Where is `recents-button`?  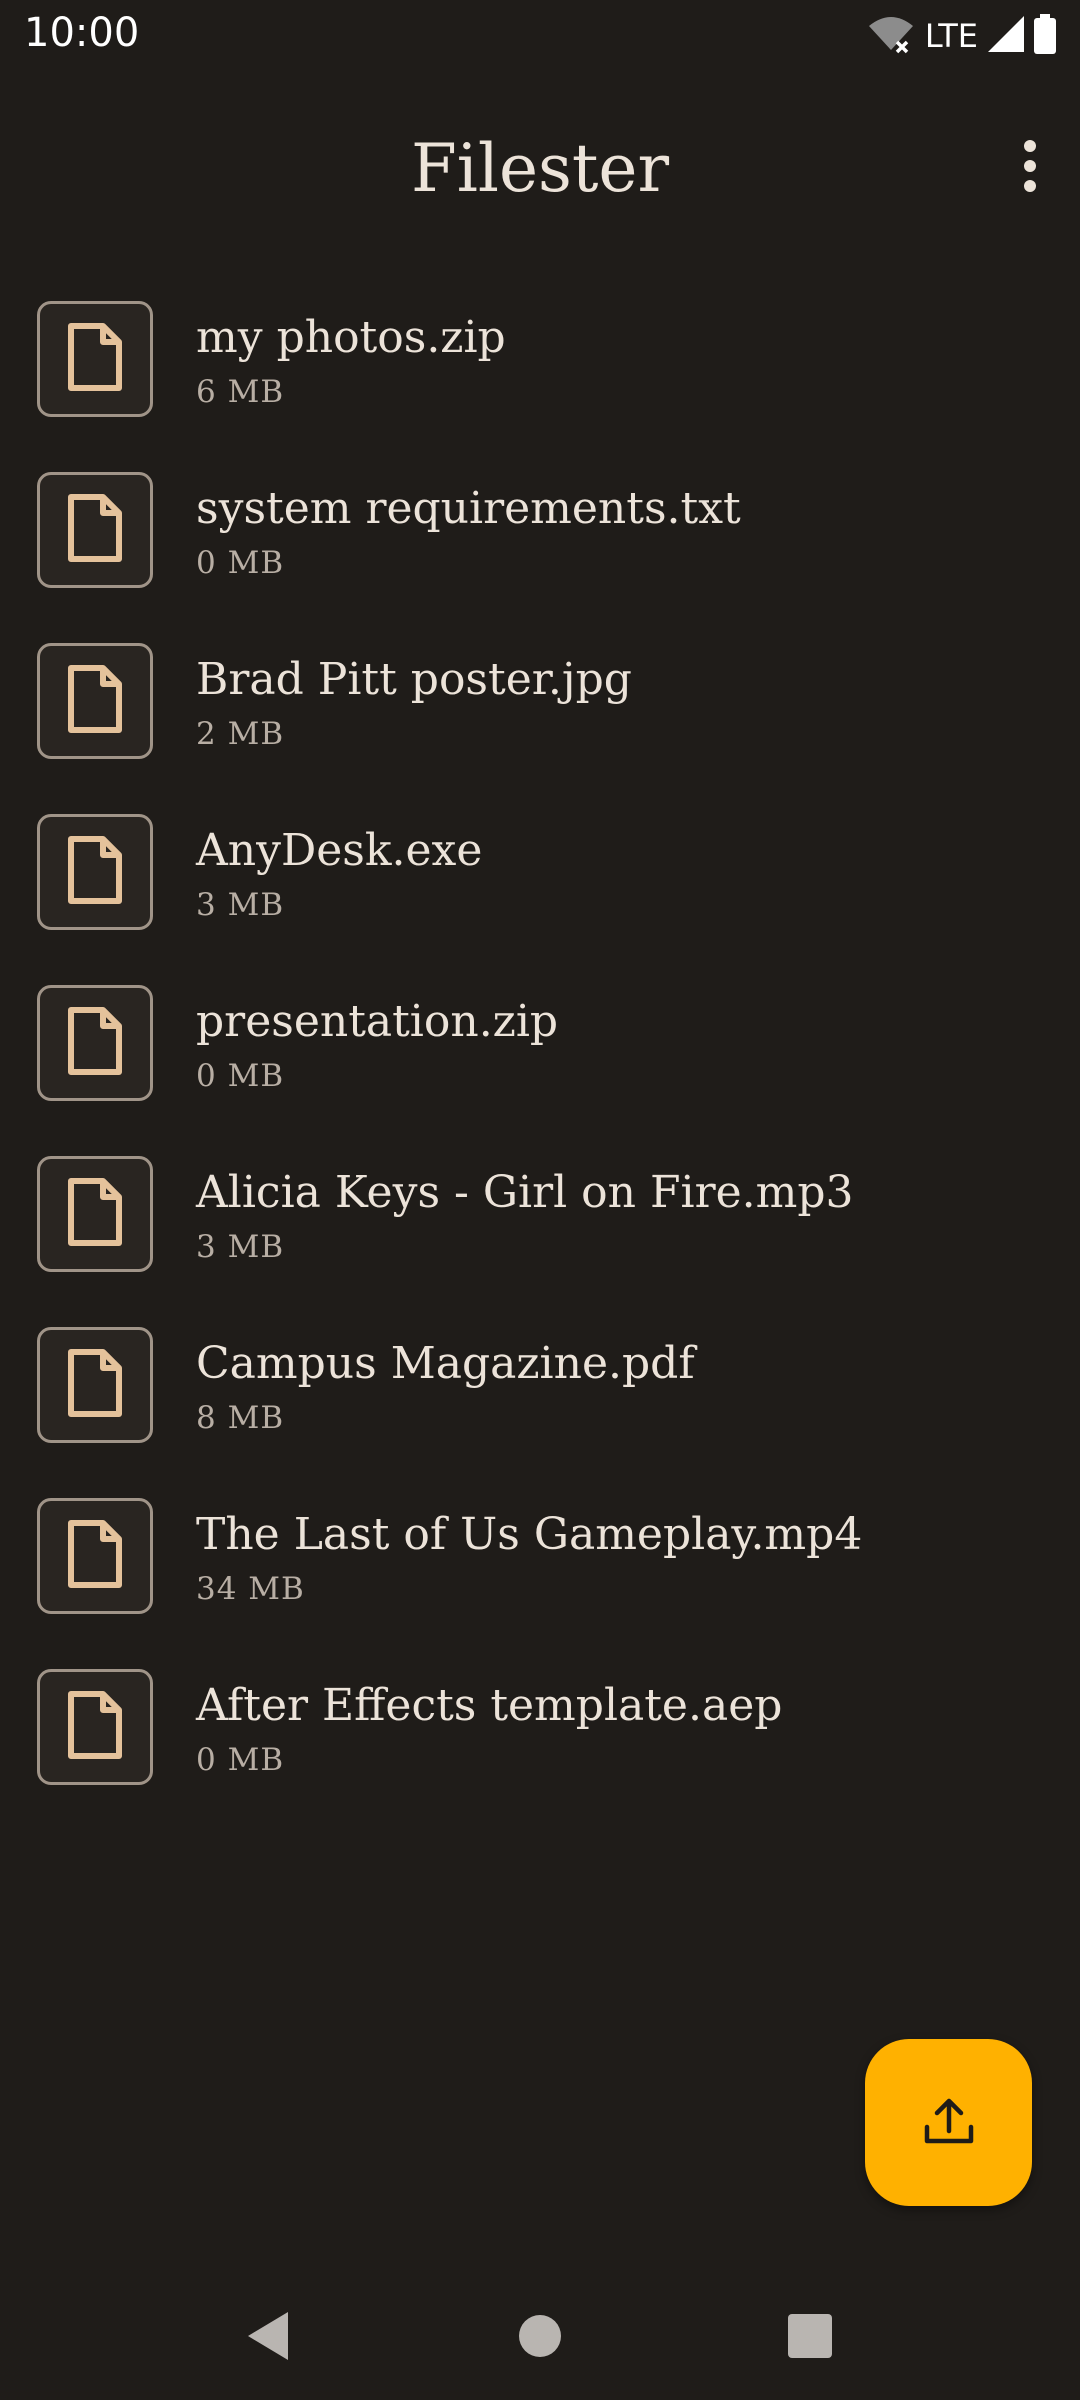
recents-button is located at coordinates (810, 2338).